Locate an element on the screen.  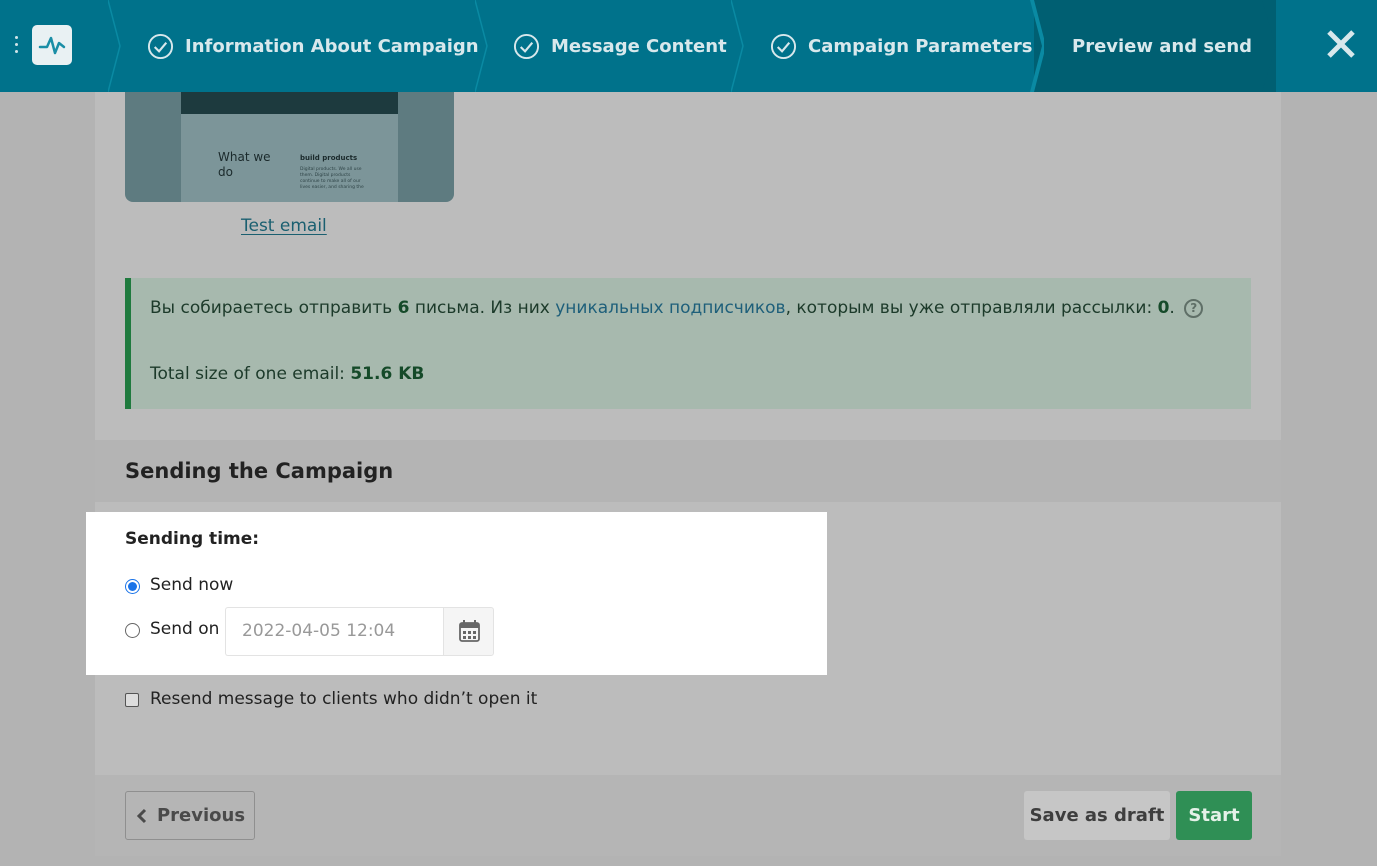
calendar-button is located at coordinates (468, 631).